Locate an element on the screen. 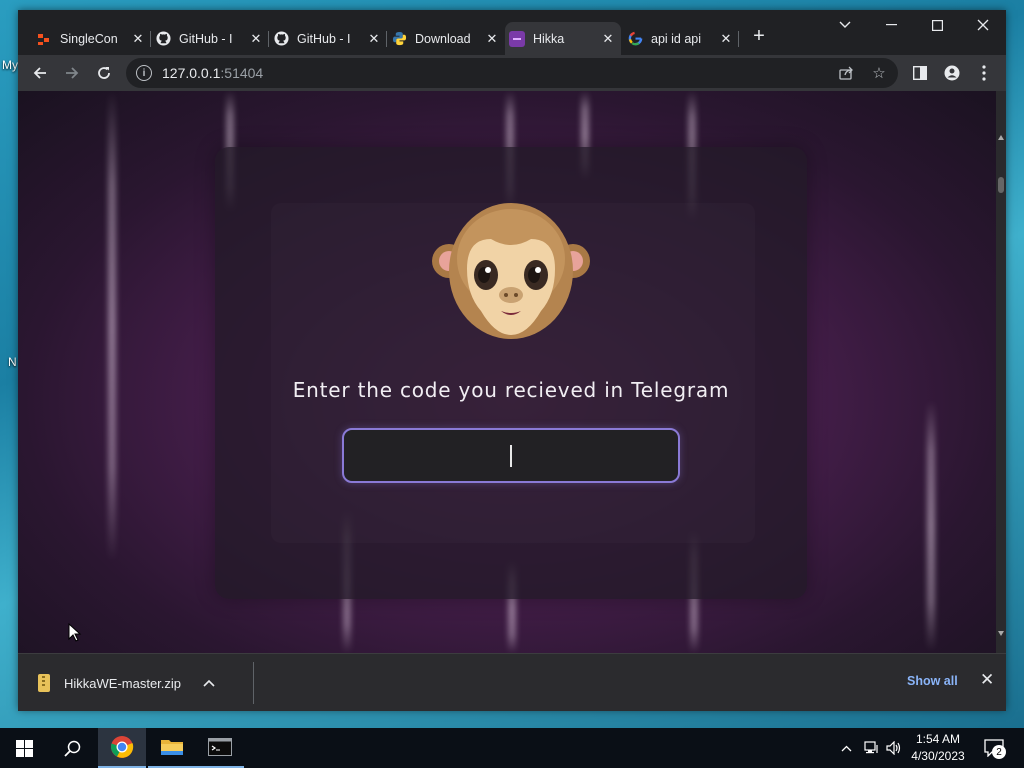  back-button is located at coordinates (40, 73).